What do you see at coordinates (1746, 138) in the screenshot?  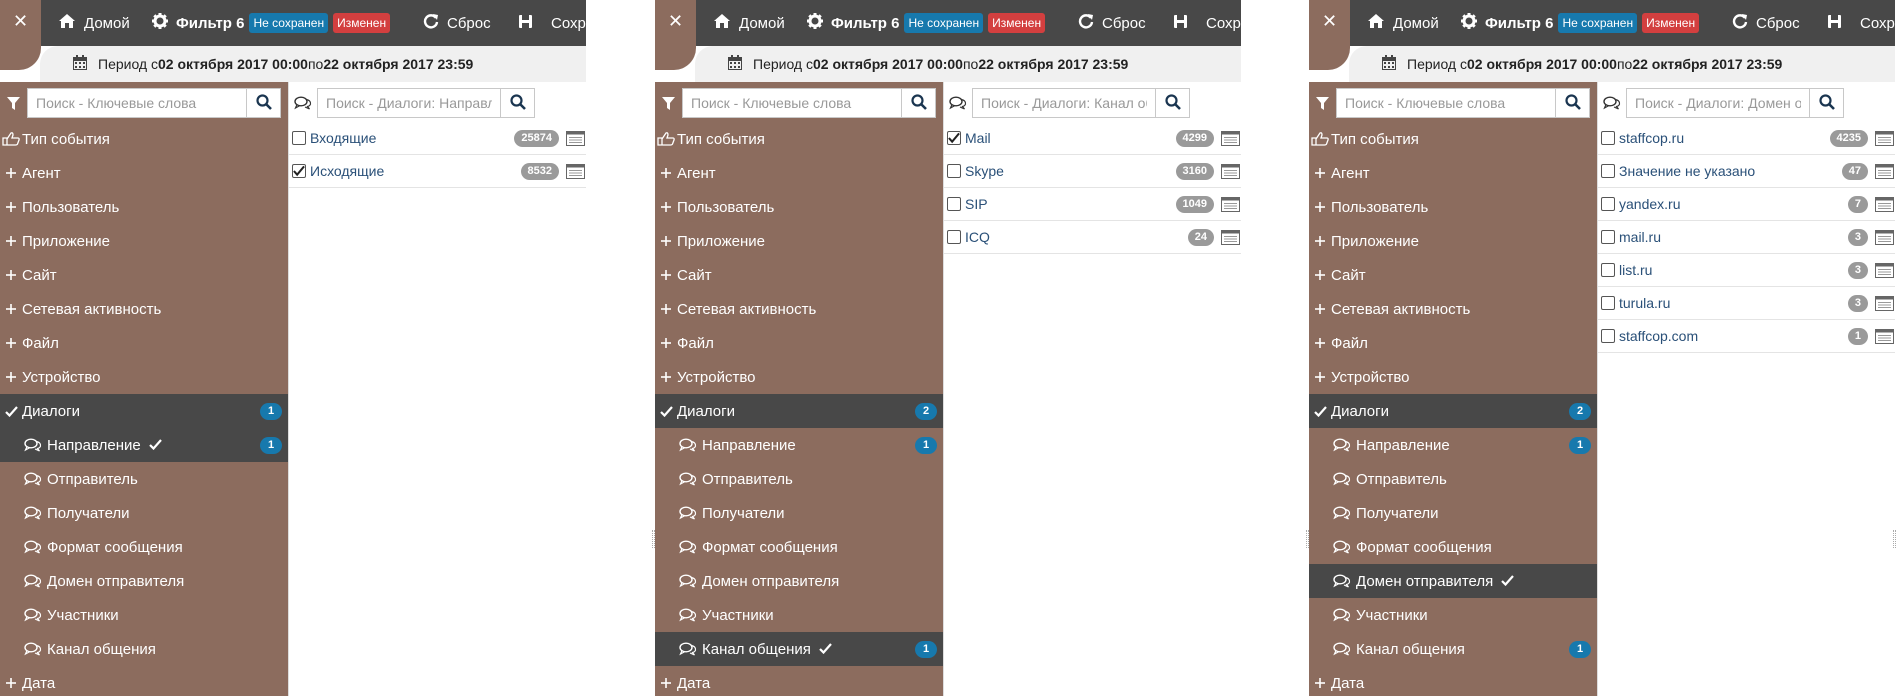 I see `list-item: staffcop.ru 4235` at bounding box center [1746, 138].